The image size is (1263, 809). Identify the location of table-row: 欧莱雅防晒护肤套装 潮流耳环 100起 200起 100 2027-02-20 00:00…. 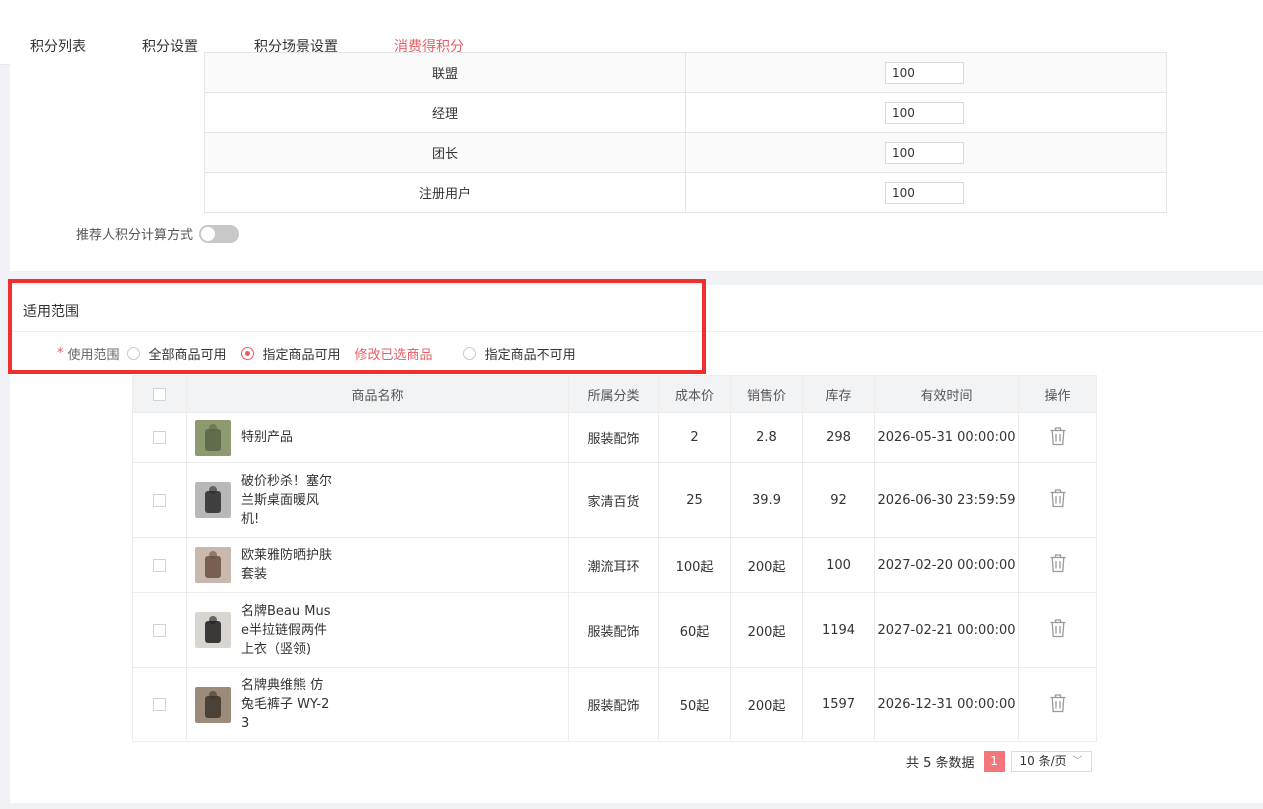
(614, 565).